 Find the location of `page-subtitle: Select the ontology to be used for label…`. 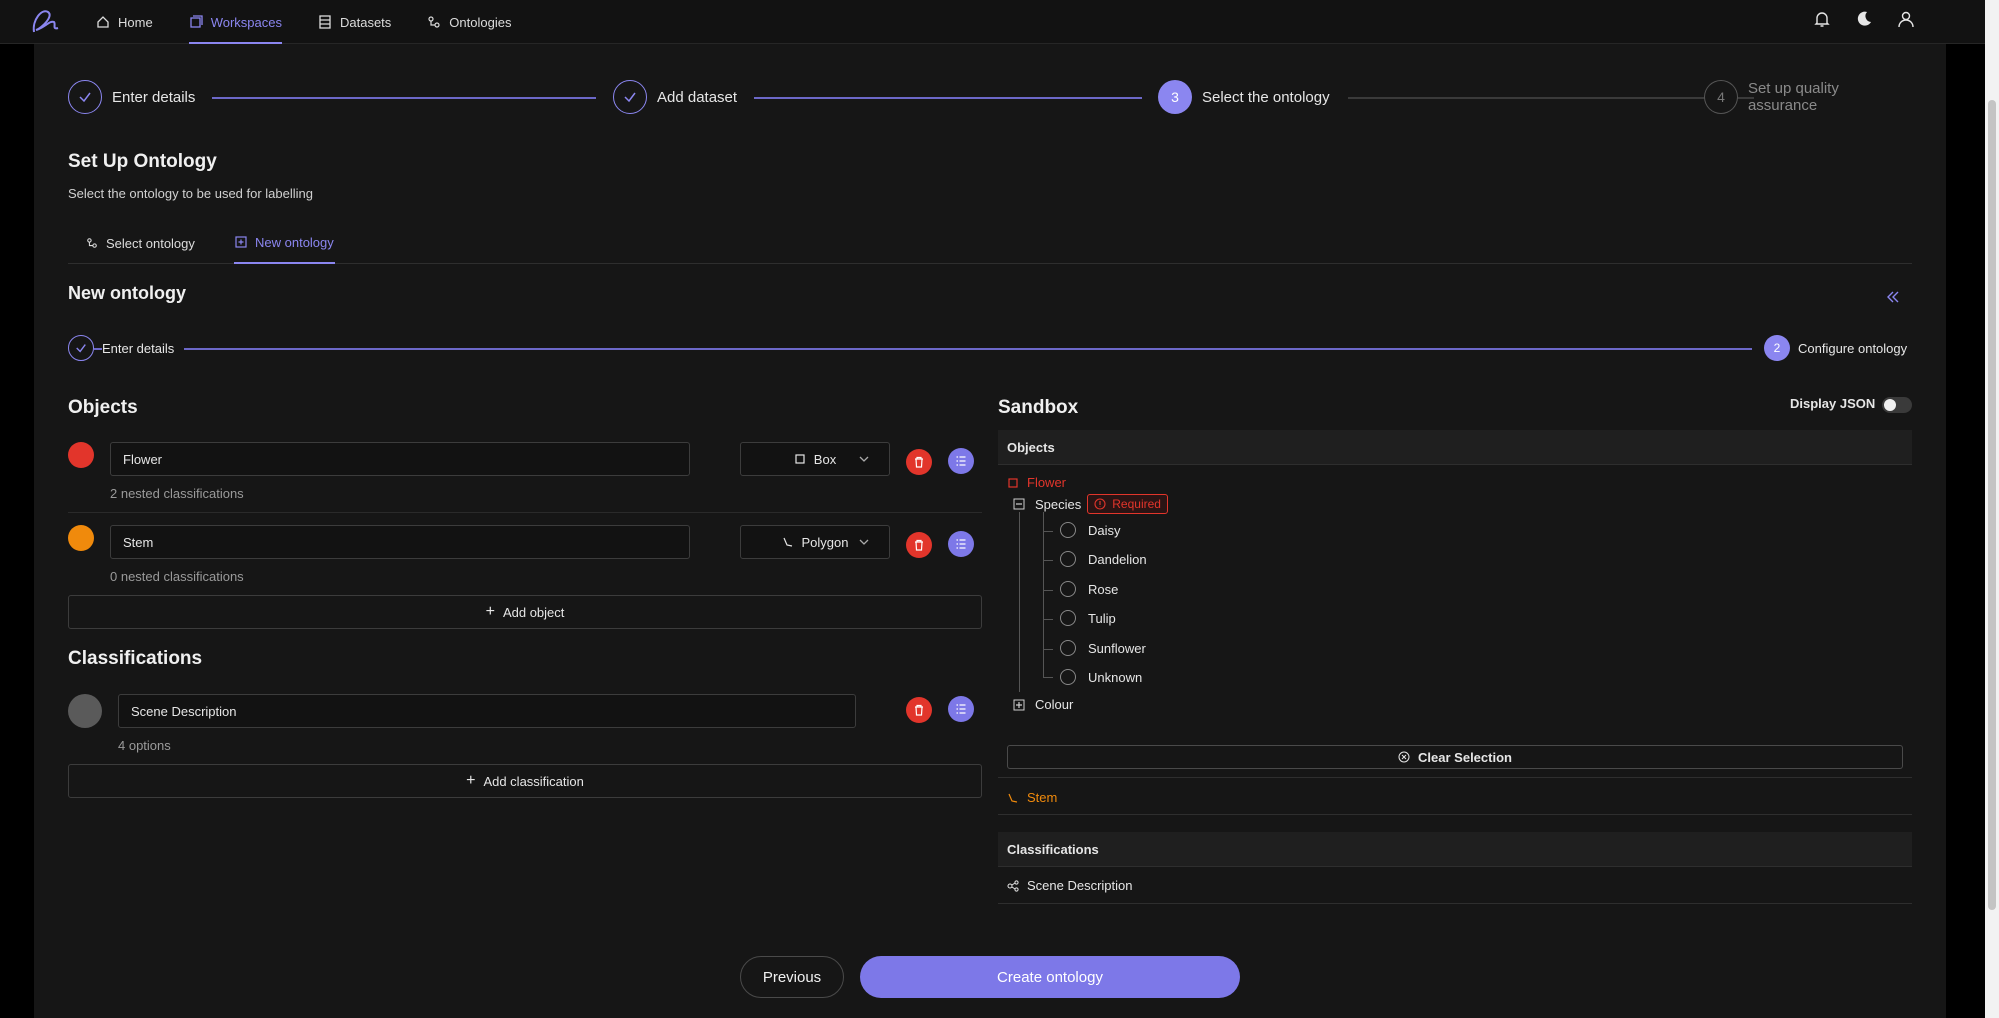

page-subtitle: Select the ontology to be used for label… is located at coordinates (191, 193).